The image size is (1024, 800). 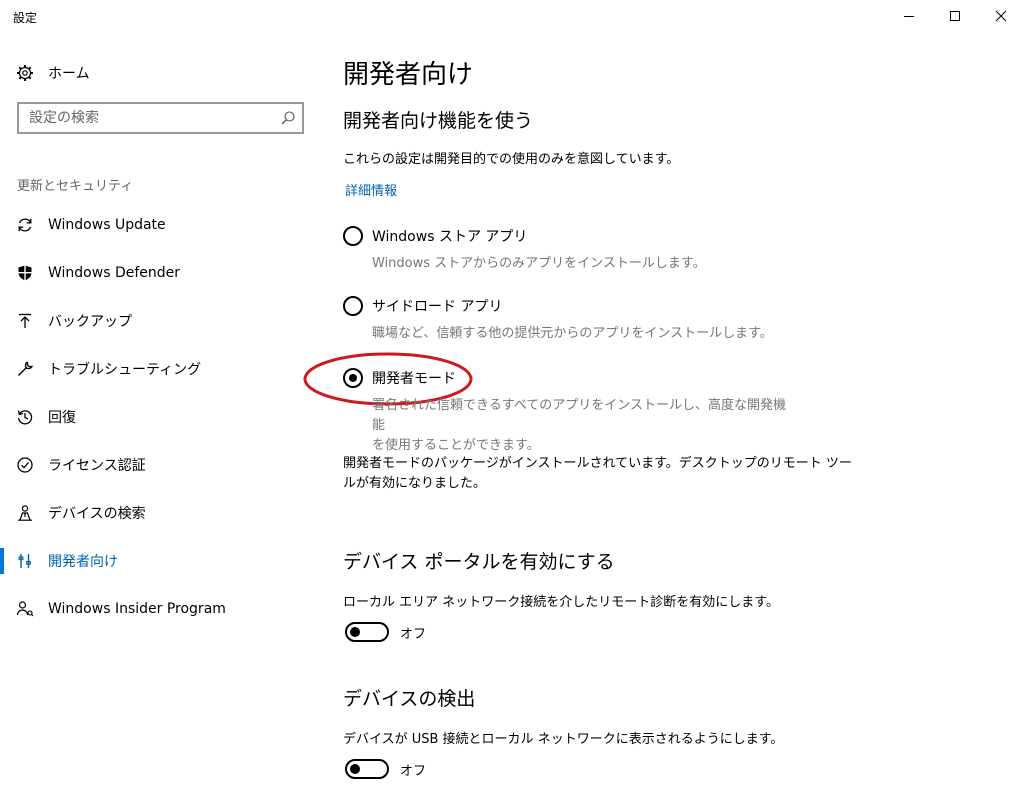 I want to click on status-line: ルが有効になりました。, so click(x=415, y=483).